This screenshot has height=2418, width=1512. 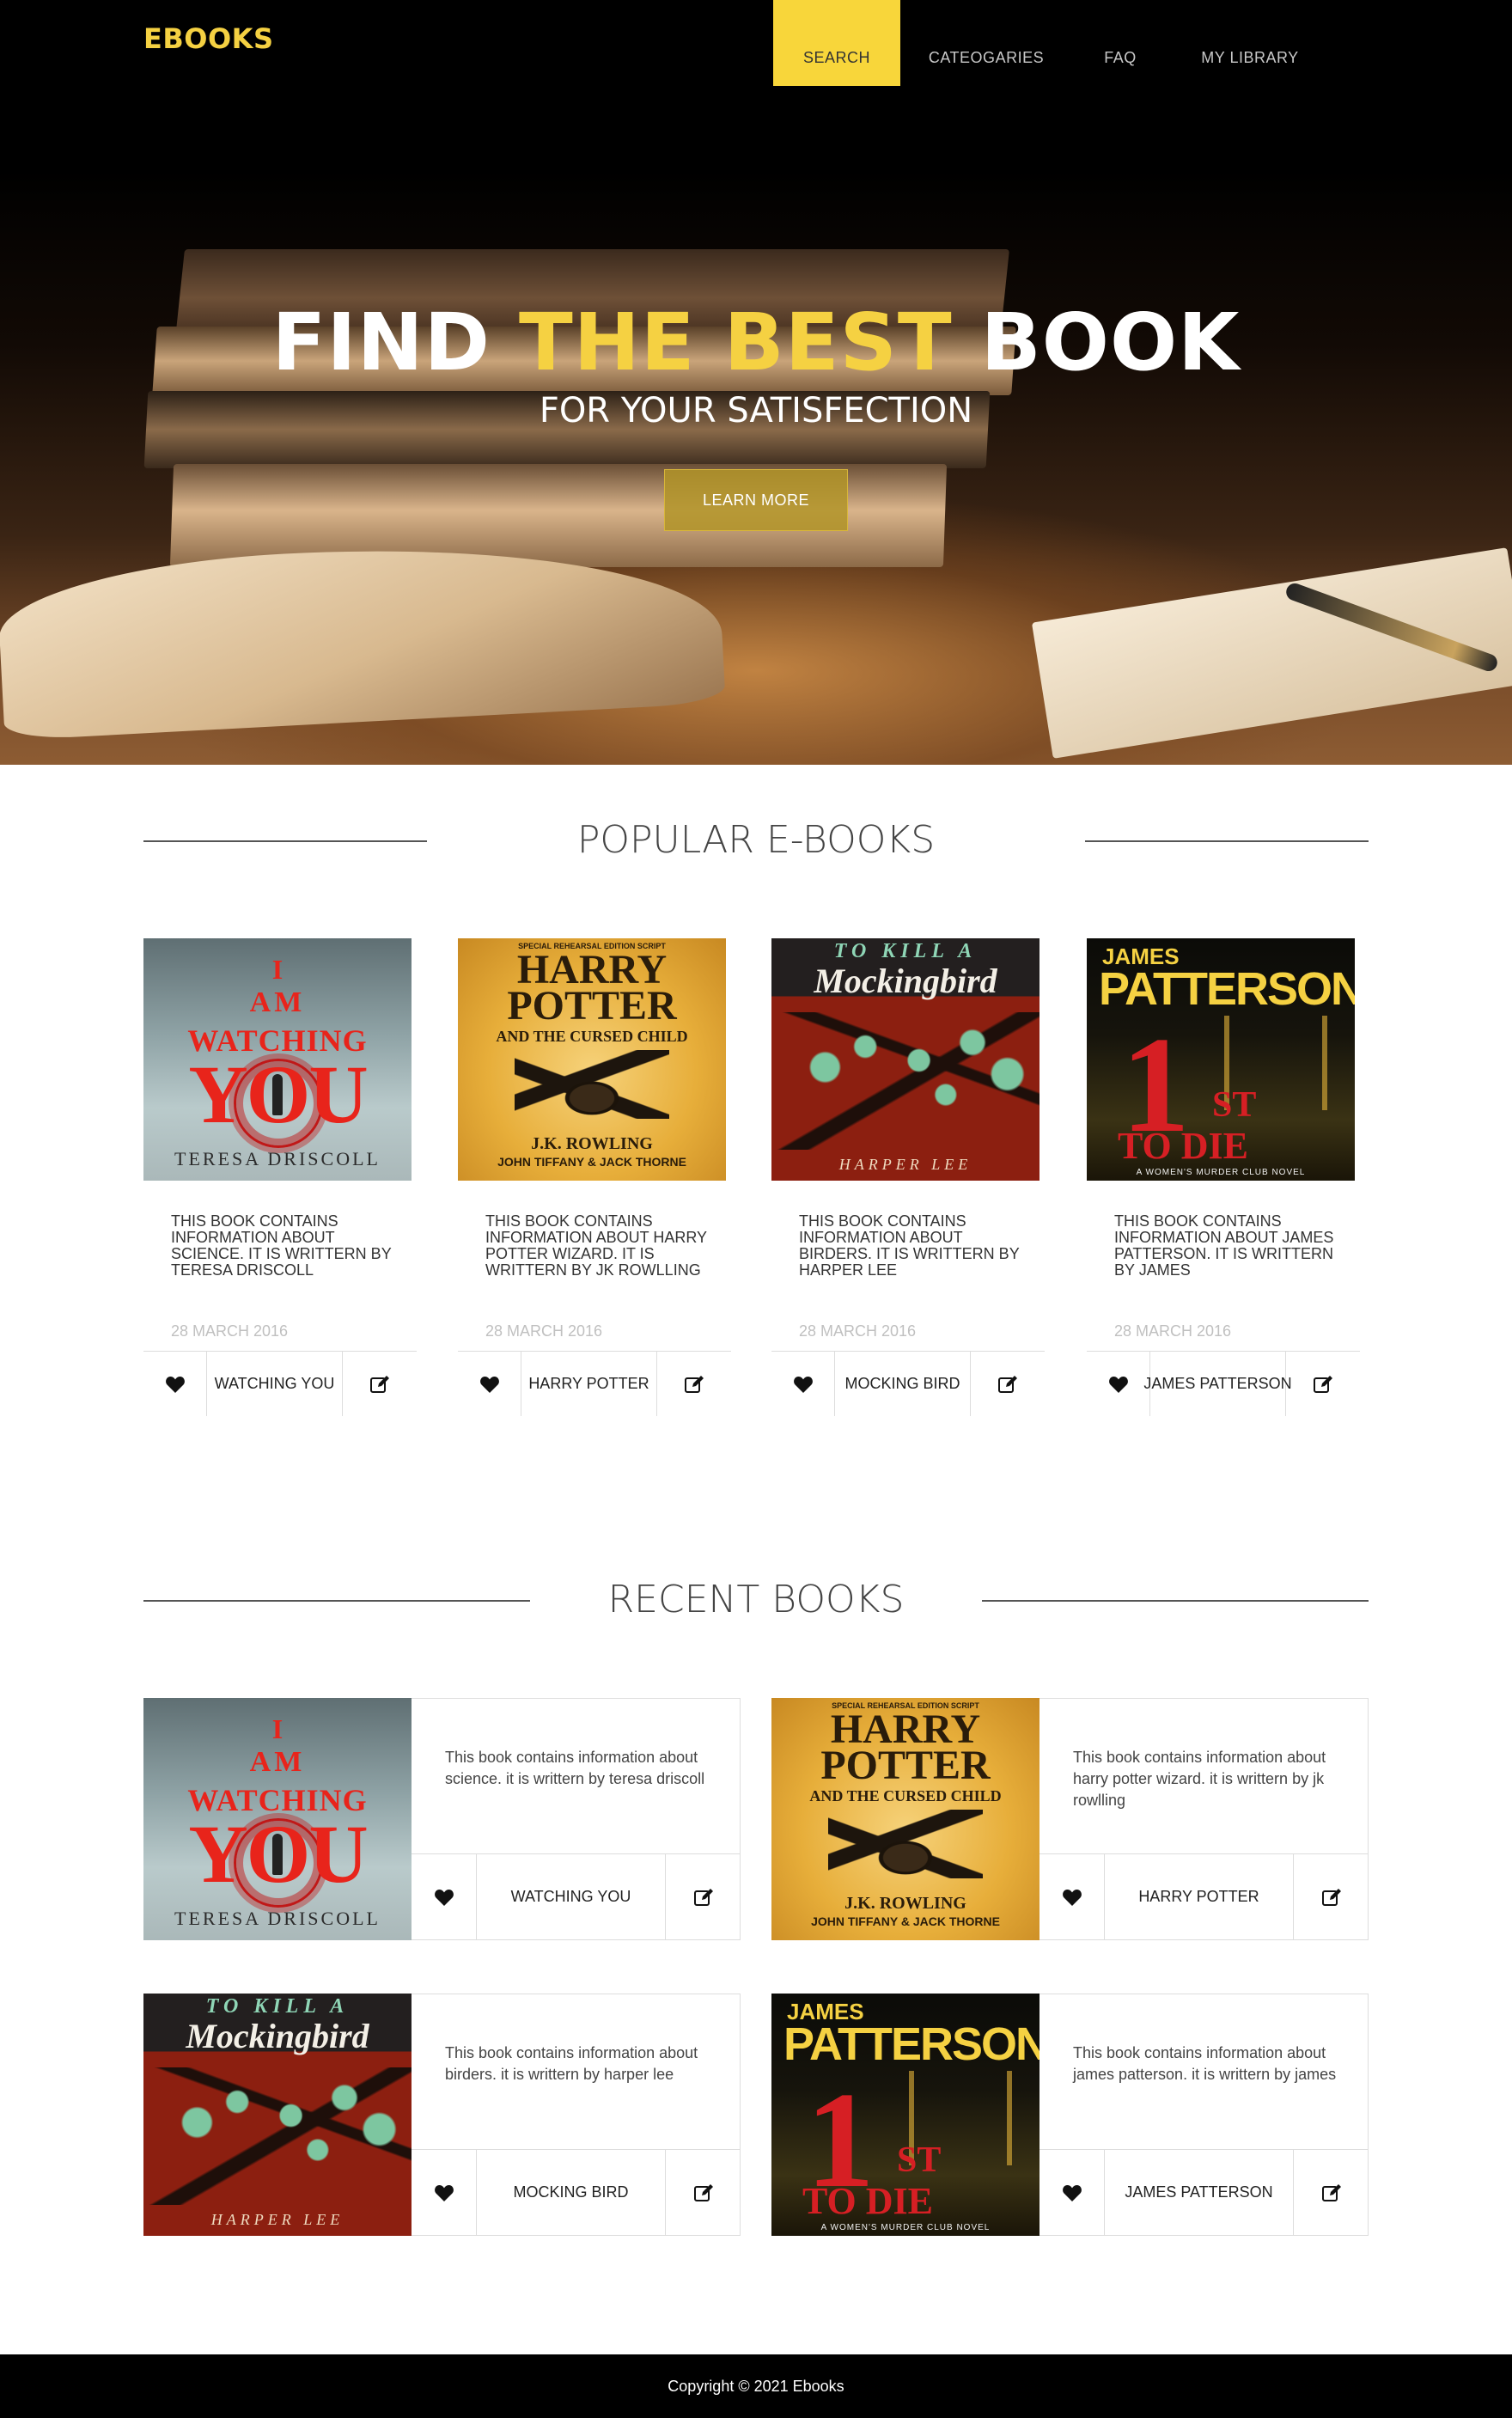 I want to click on cover-text: ST, so click(x=1234, y=1105).